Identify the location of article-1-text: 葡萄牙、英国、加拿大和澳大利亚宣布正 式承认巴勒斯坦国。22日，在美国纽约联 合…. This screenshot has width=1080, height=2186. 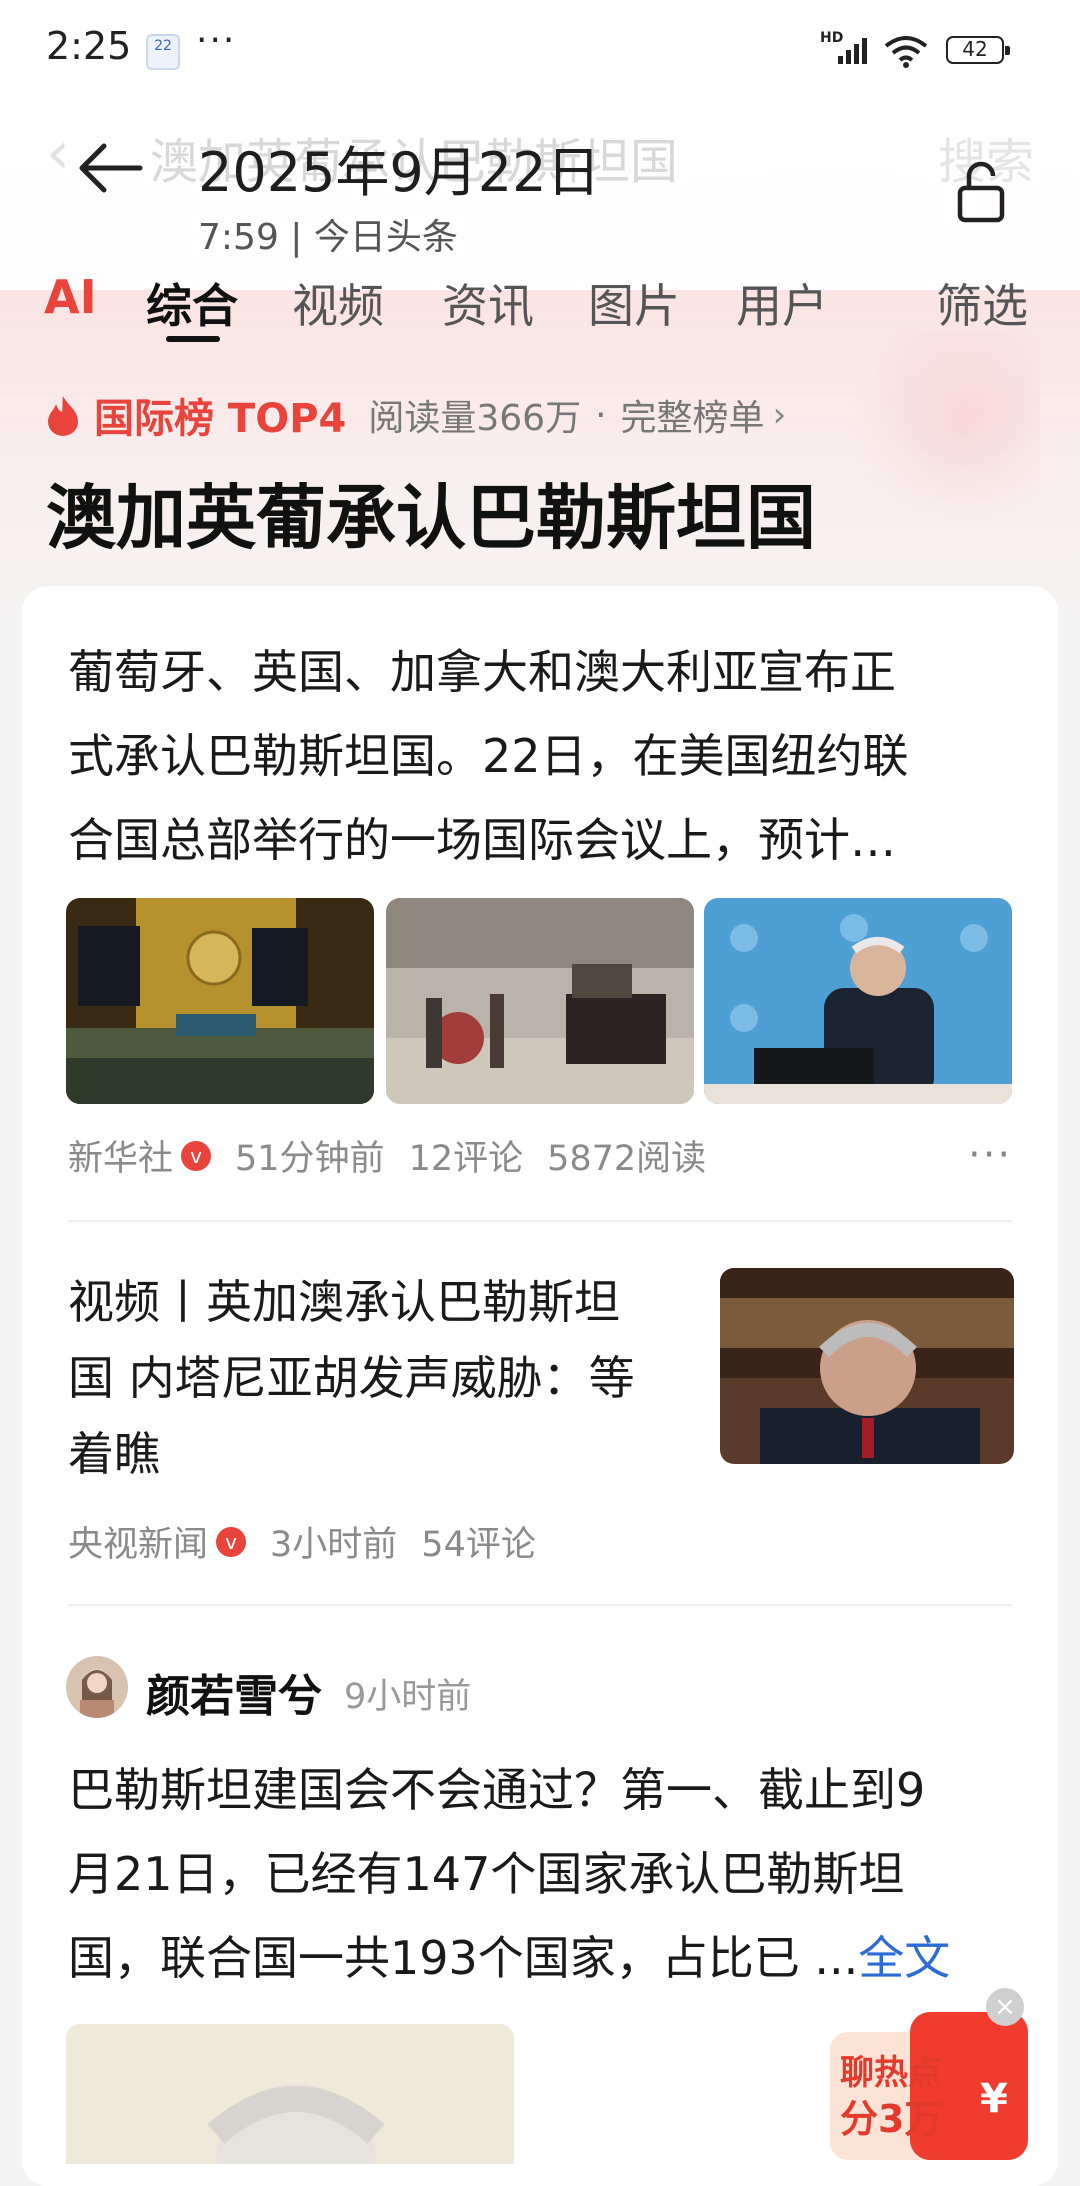
(543, 756).